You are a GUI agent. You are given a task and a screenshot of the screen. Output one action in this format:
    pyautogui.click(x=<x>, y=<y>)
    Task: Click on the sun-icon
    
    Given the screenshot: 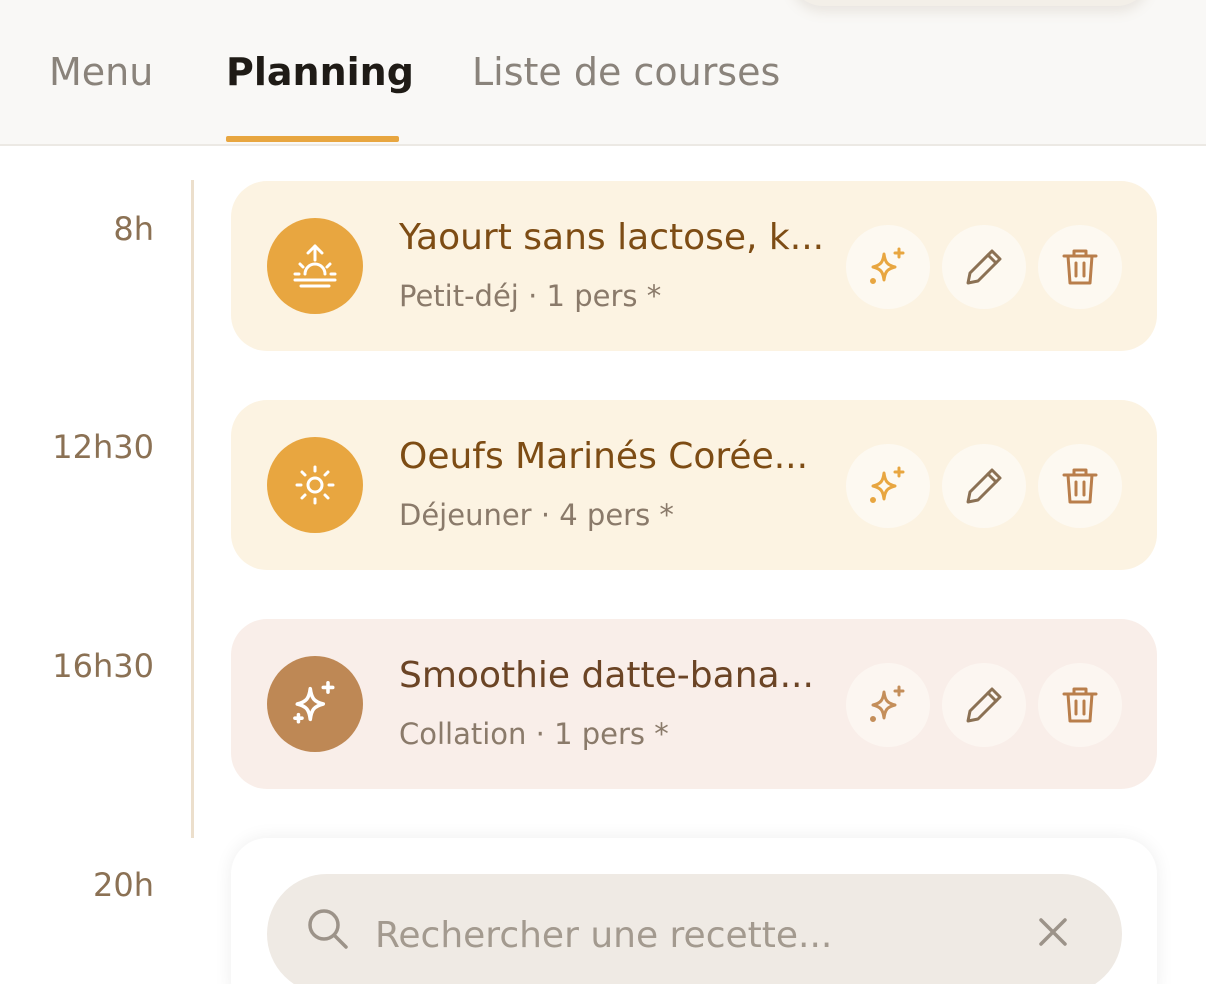 What is the action you would take?
    pyautogui.click(x=315, y=485)
    